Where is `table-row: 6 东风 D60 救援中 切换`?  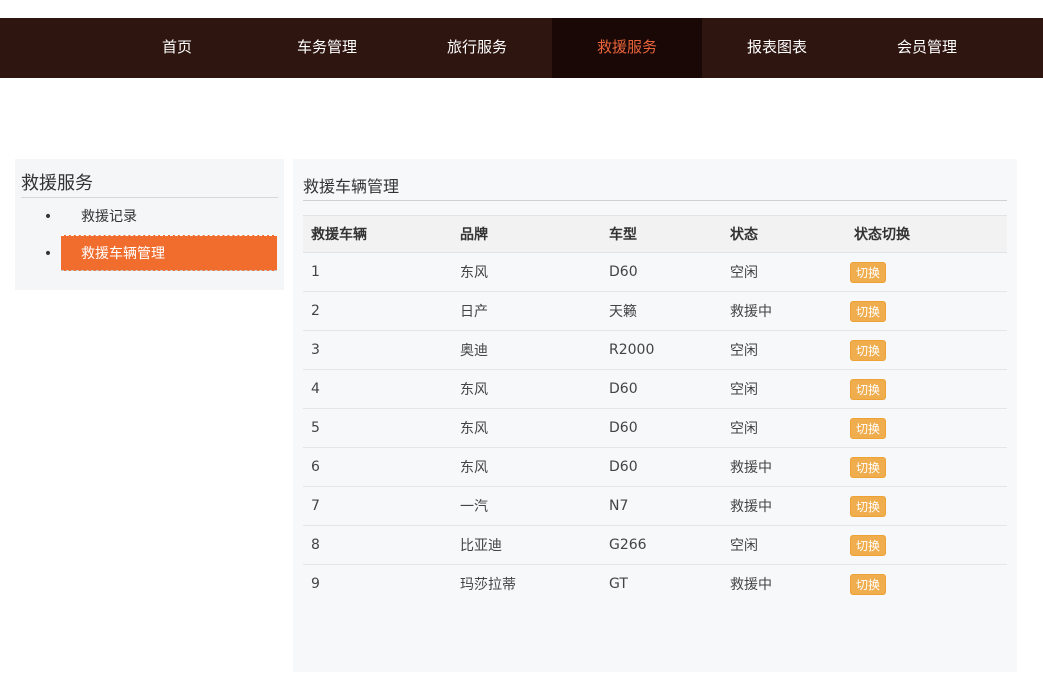 table-row: 6 东风 D60 救援中 切换 is located at coordinates (655, 467).